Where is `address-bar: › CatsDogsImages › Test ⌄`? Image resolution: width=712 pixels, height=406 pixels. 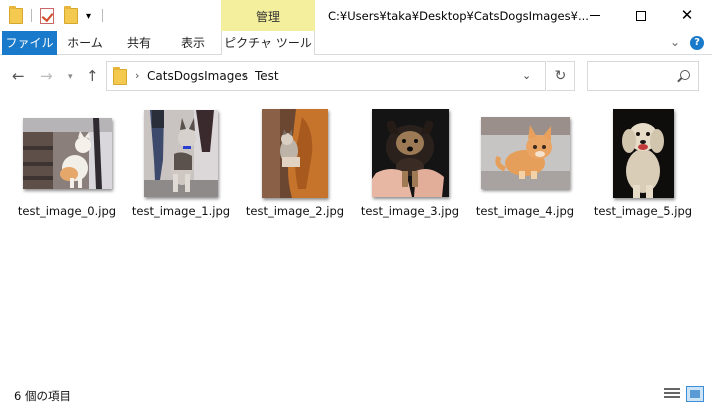 address-bar: › CatsDogsImages › Test ⌄ is located at coordinates (326, 76).